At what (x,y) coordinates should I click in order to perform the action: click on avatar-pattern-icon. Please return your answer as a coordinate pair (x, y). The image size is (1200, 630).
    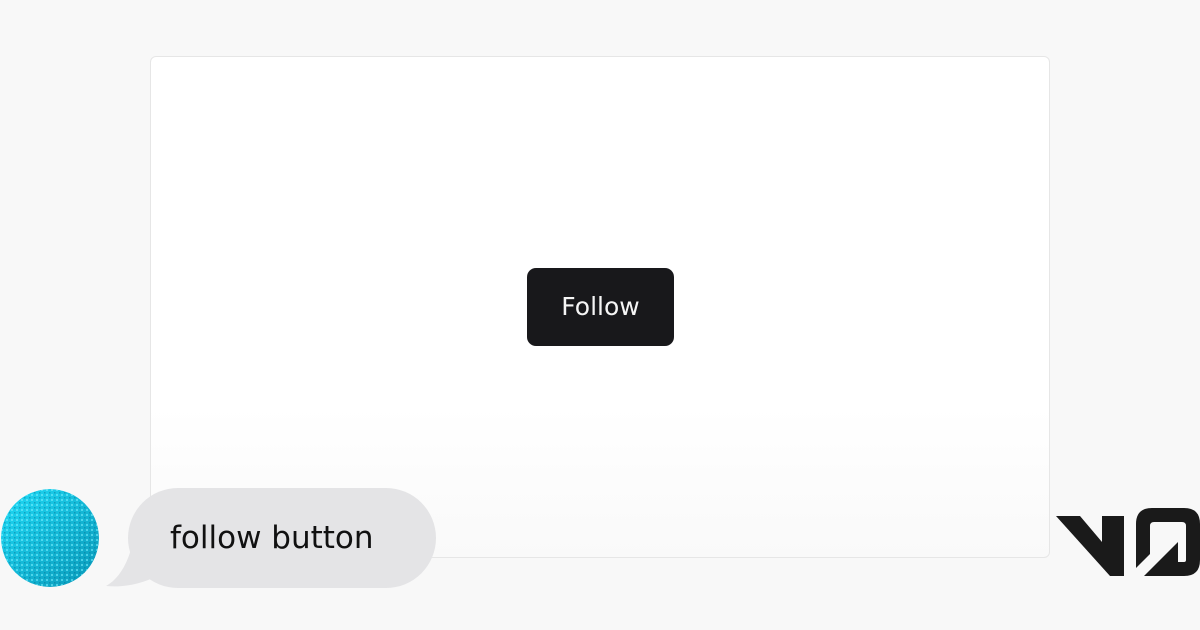
    Looking at the image, I should click on (50, 538).